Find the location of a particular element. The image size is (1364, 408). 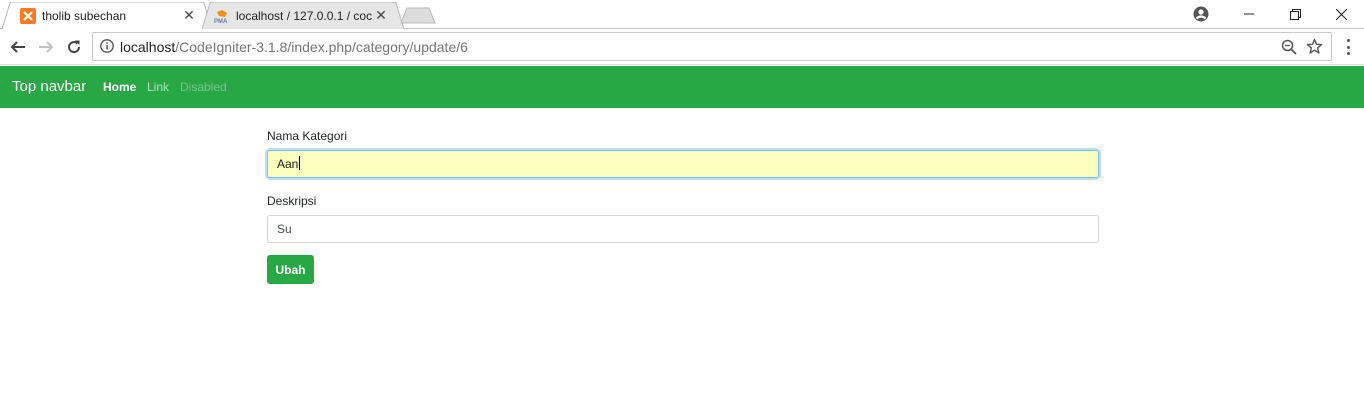

bookmark-star-icon is located at coordinates (1314, 46).